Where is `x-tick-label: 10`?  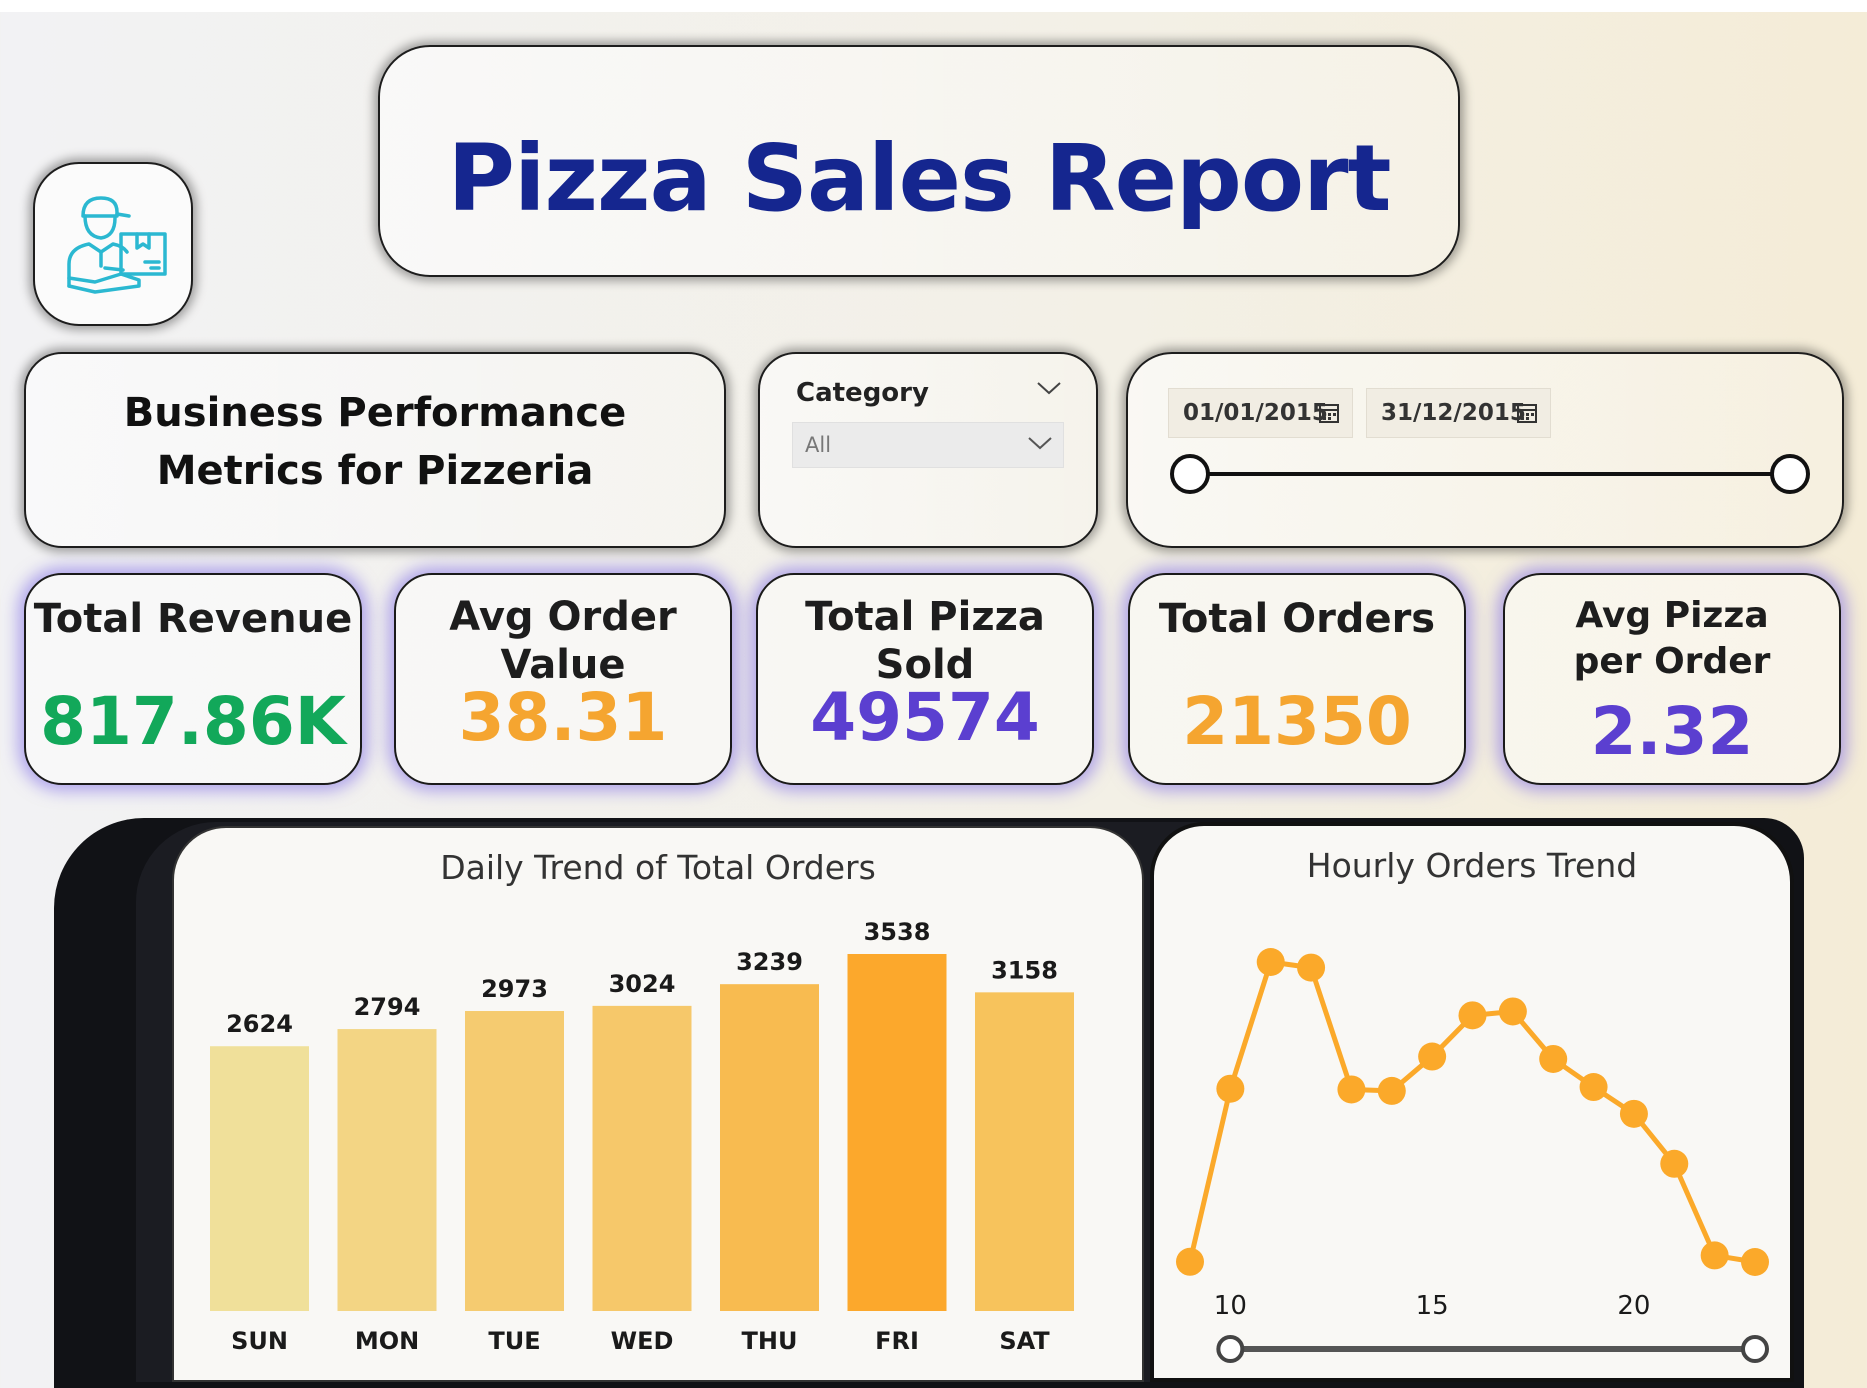
x-tick-label: 10 is located at coordinates (1230, 1306).